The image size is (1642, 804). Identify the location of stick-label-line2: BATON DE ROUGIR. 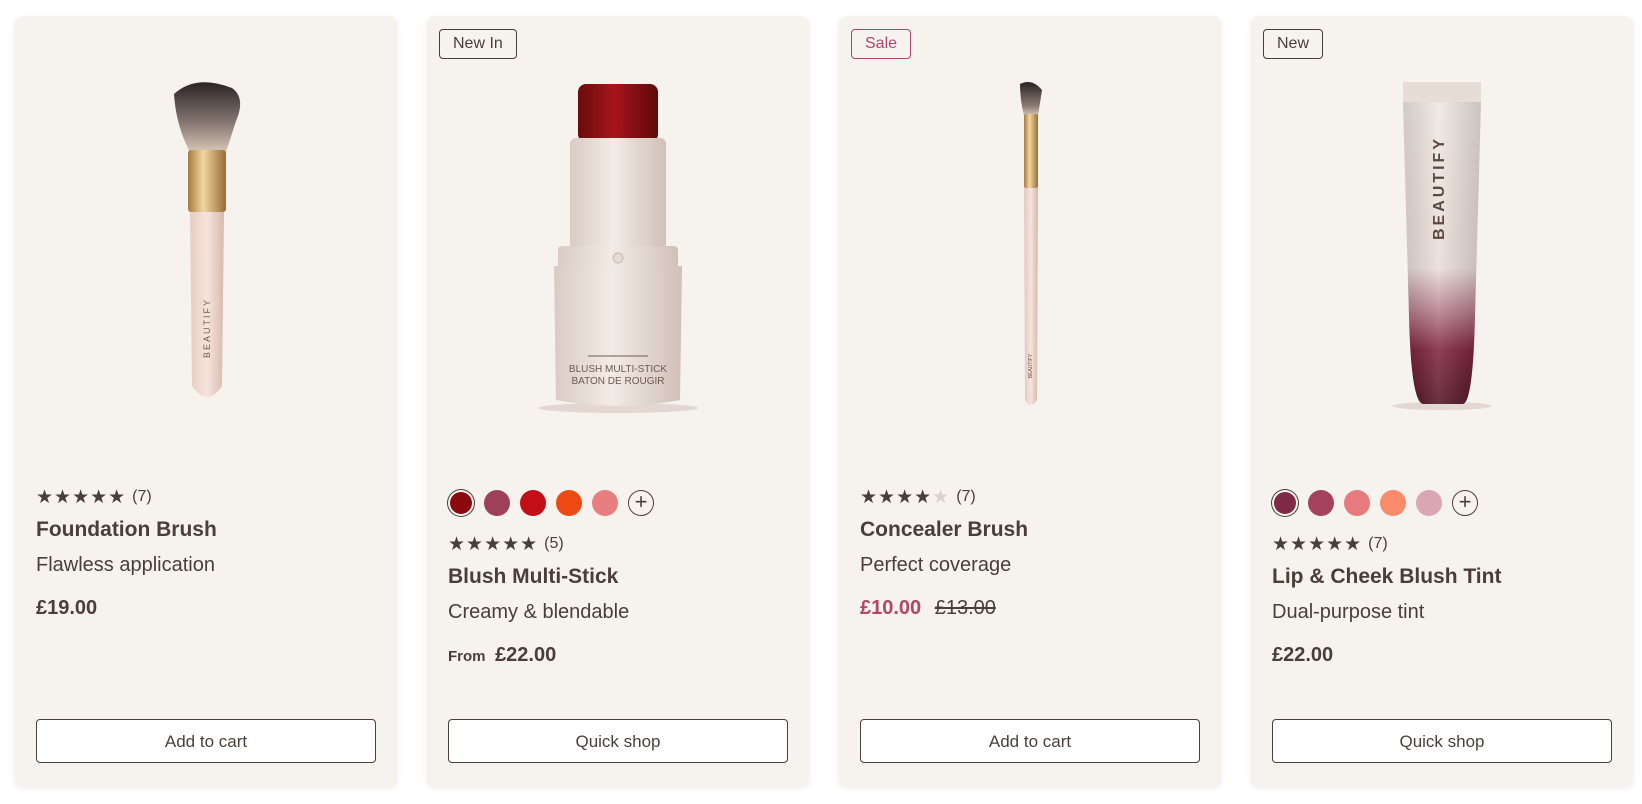
(618, 381).